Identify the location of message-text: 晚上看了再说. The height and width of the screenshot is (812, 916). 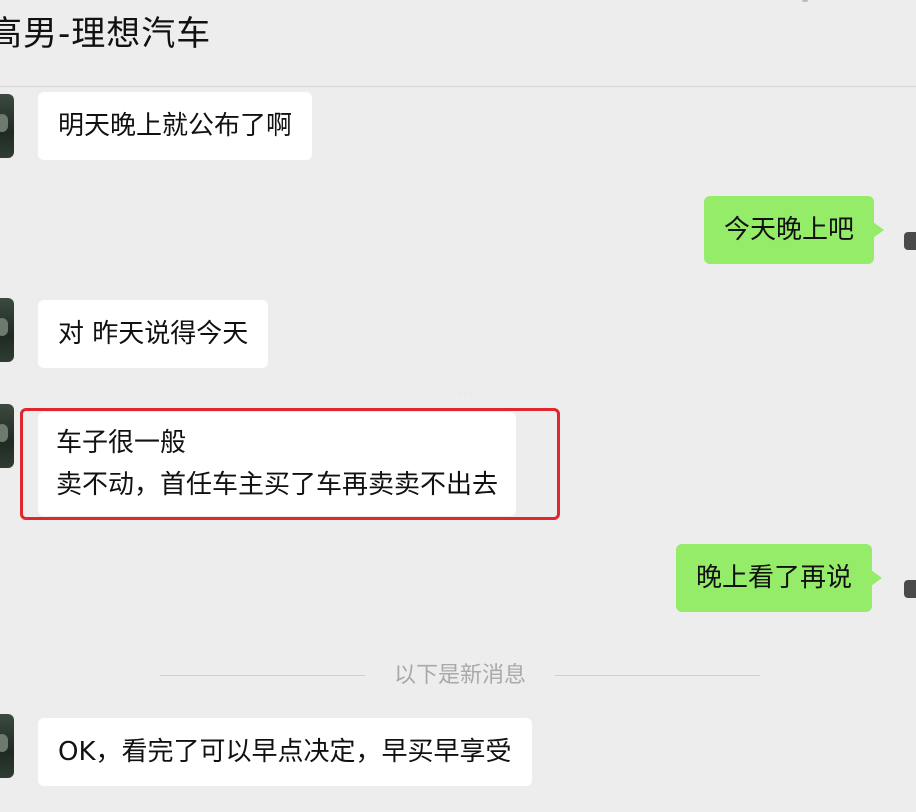
(774, 578).